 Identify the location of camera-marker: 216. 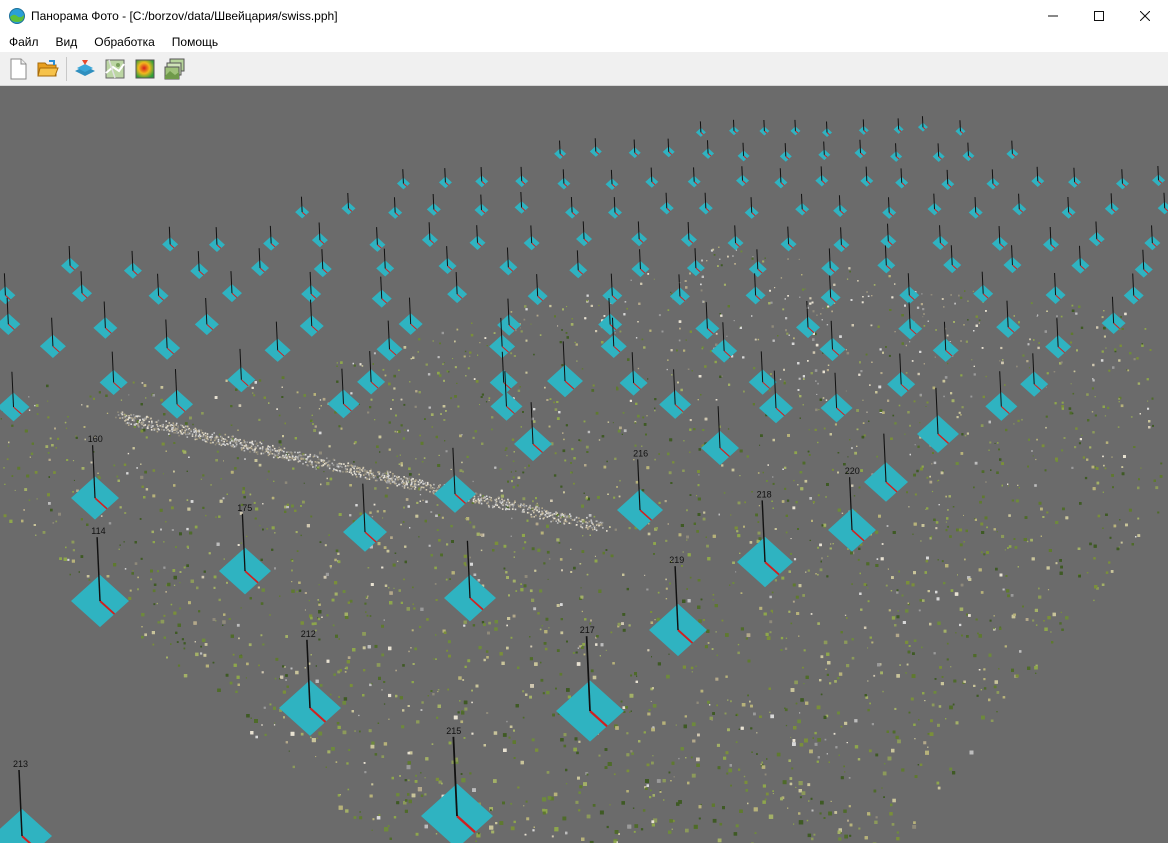
(640, 489).